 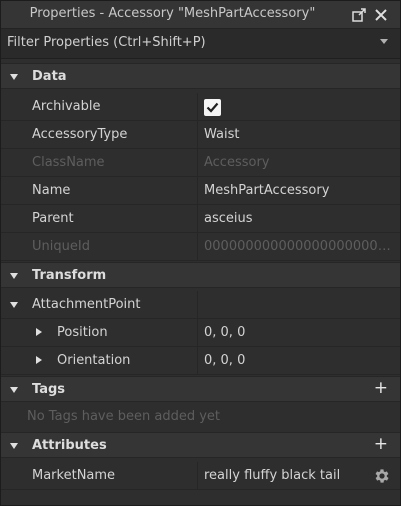 I want to click on prop-name: AccessoryType, so click(x=80, y=134).